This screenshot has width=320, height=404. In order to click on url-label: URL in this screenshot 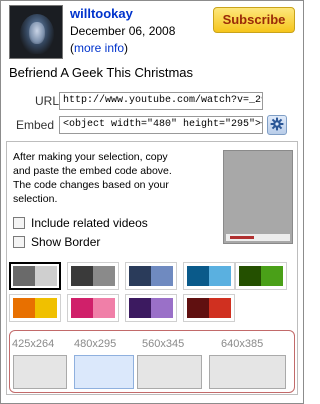, I will do `click(47, 101)`.